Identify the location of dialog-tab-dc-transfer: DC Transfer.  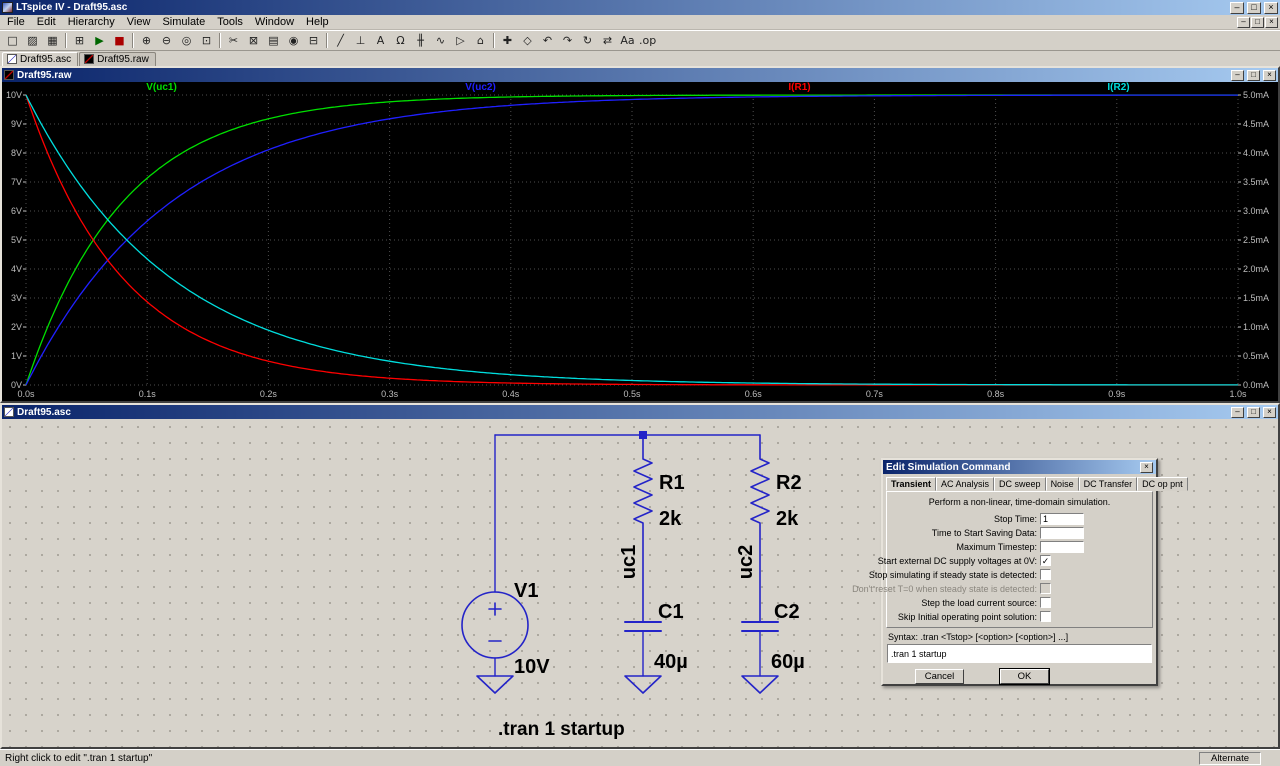
(1108, 484).